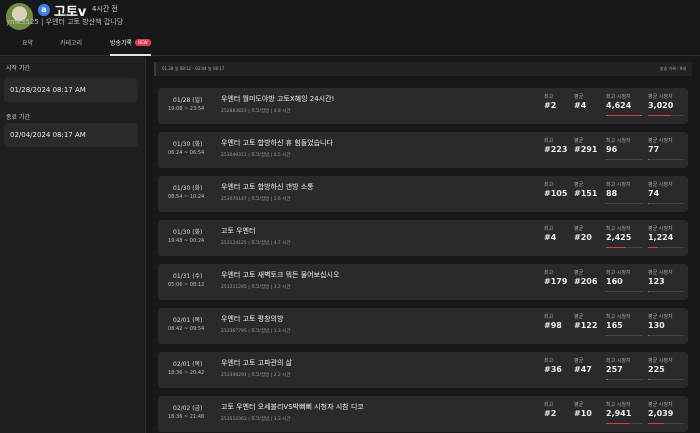 This screenshot has height=433, width=700. I want to click on platform-icon: a, so click(44, 10).